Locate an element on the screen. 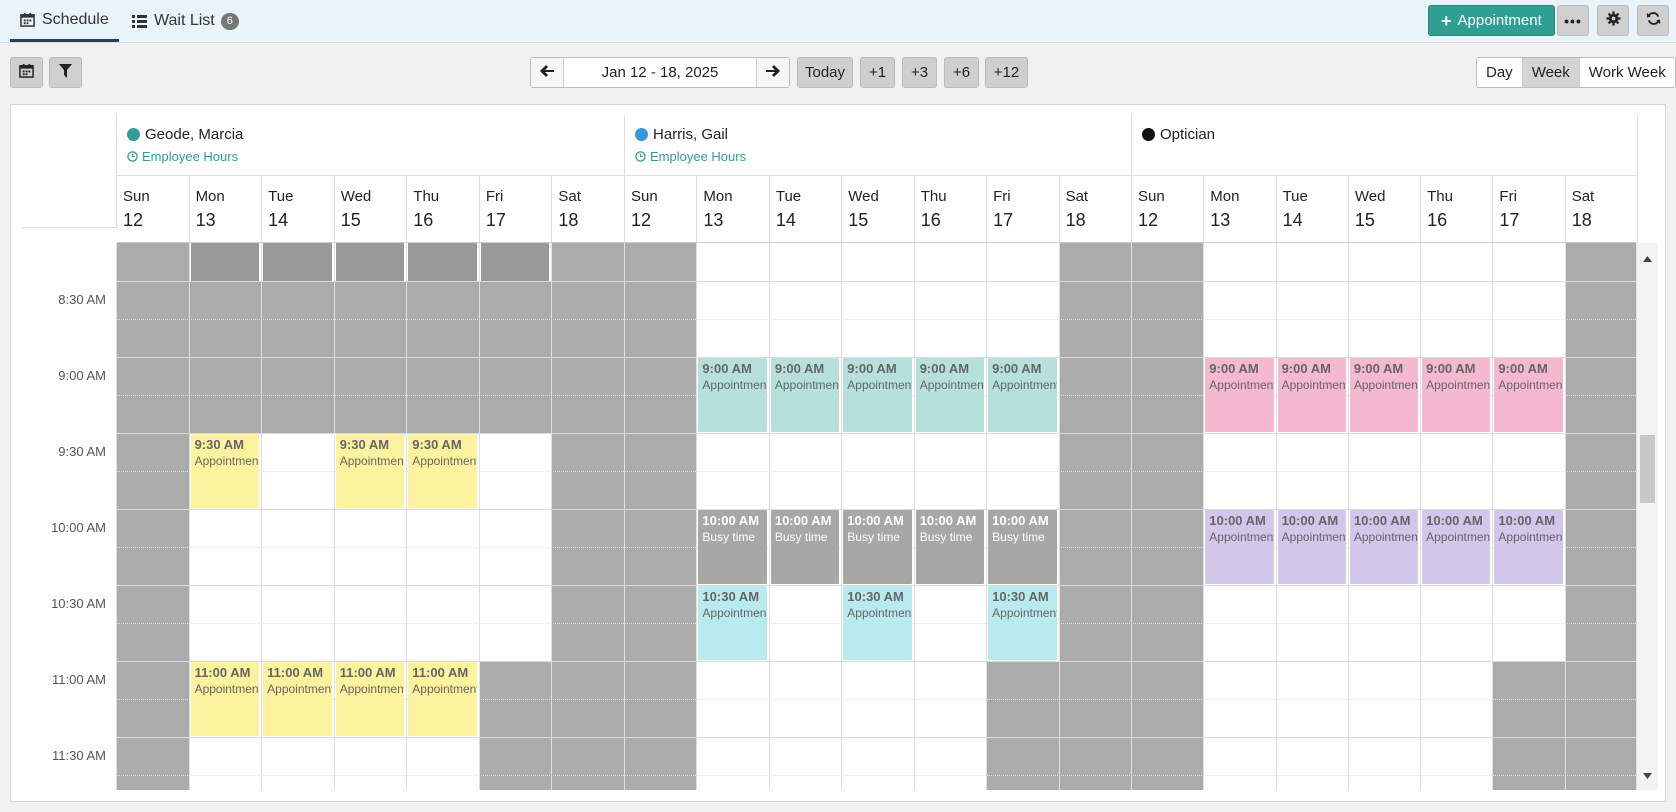  add-appointment-button: + Appointment is located at coordinates (1491, 20).